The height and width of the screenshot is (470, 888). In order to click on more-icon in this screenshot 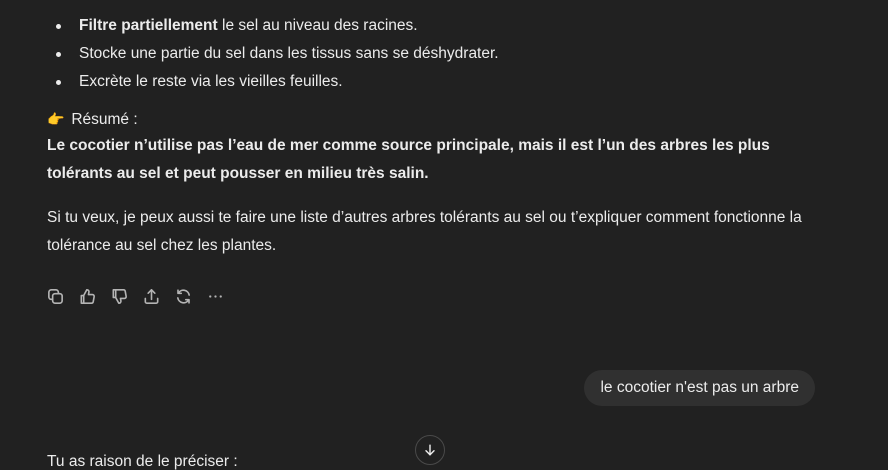, I will do `click(215, 296)`.